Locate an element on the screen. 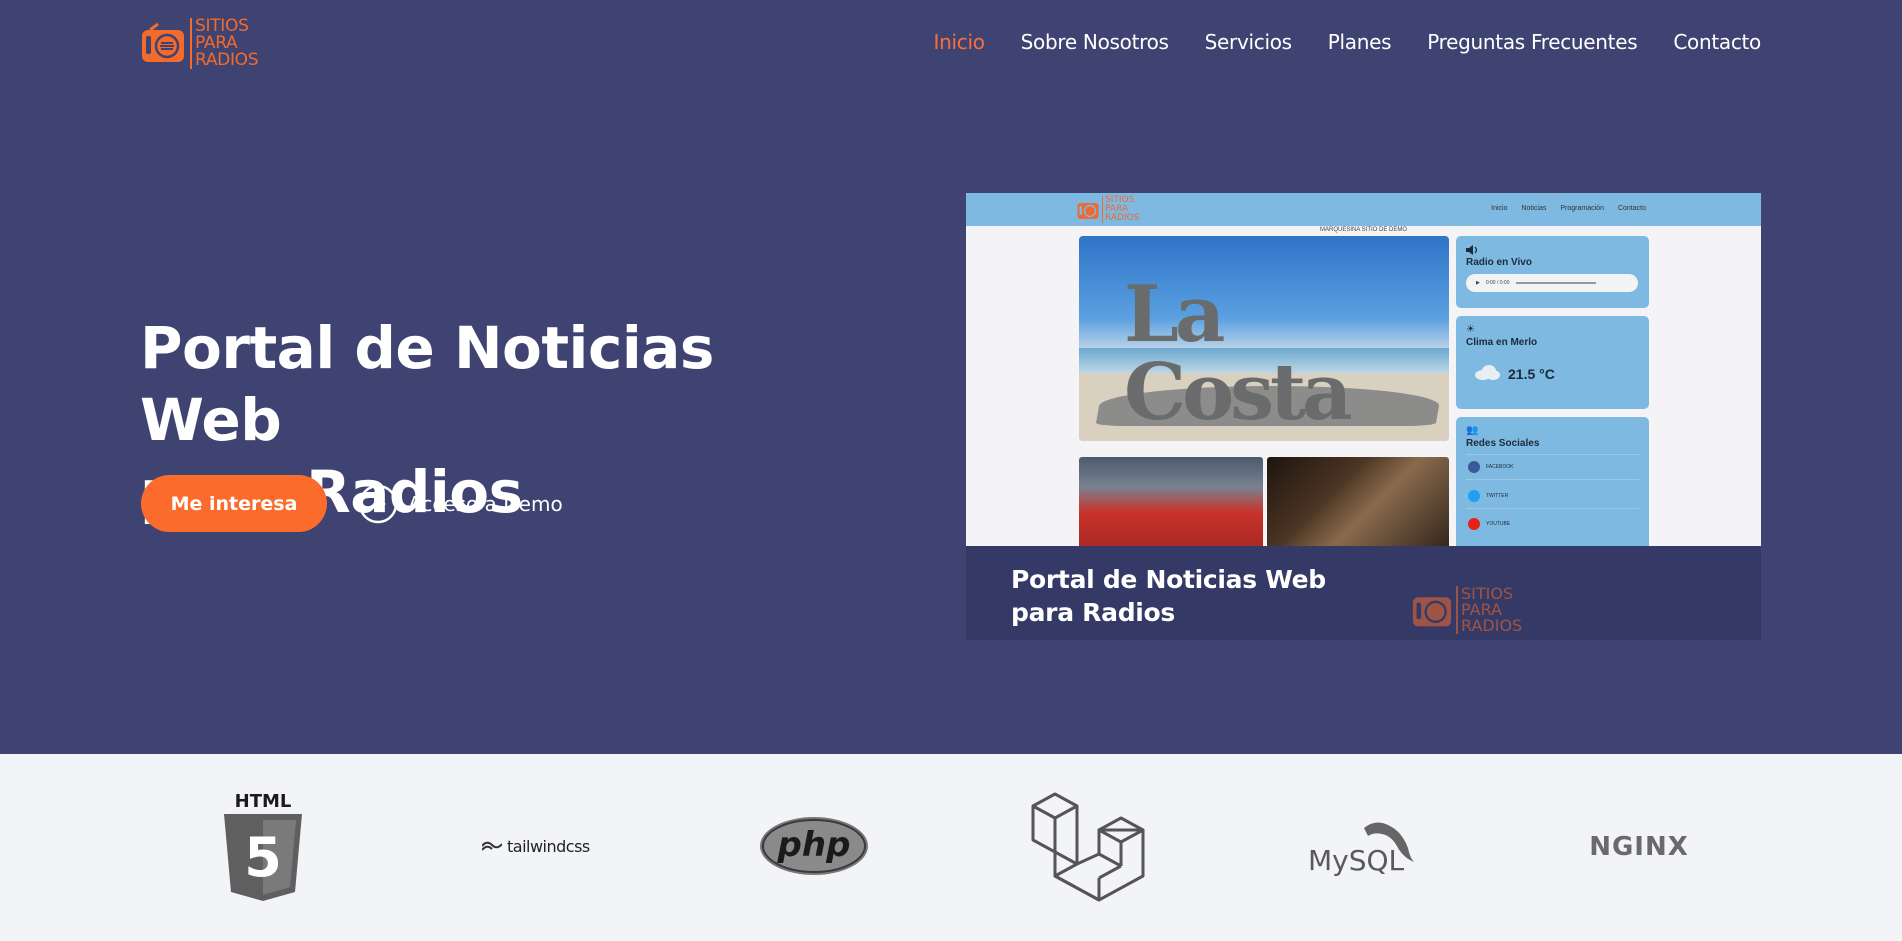  logo-wordmark: SITIOS PARA RADIOS is located at coordinates (224, 44).